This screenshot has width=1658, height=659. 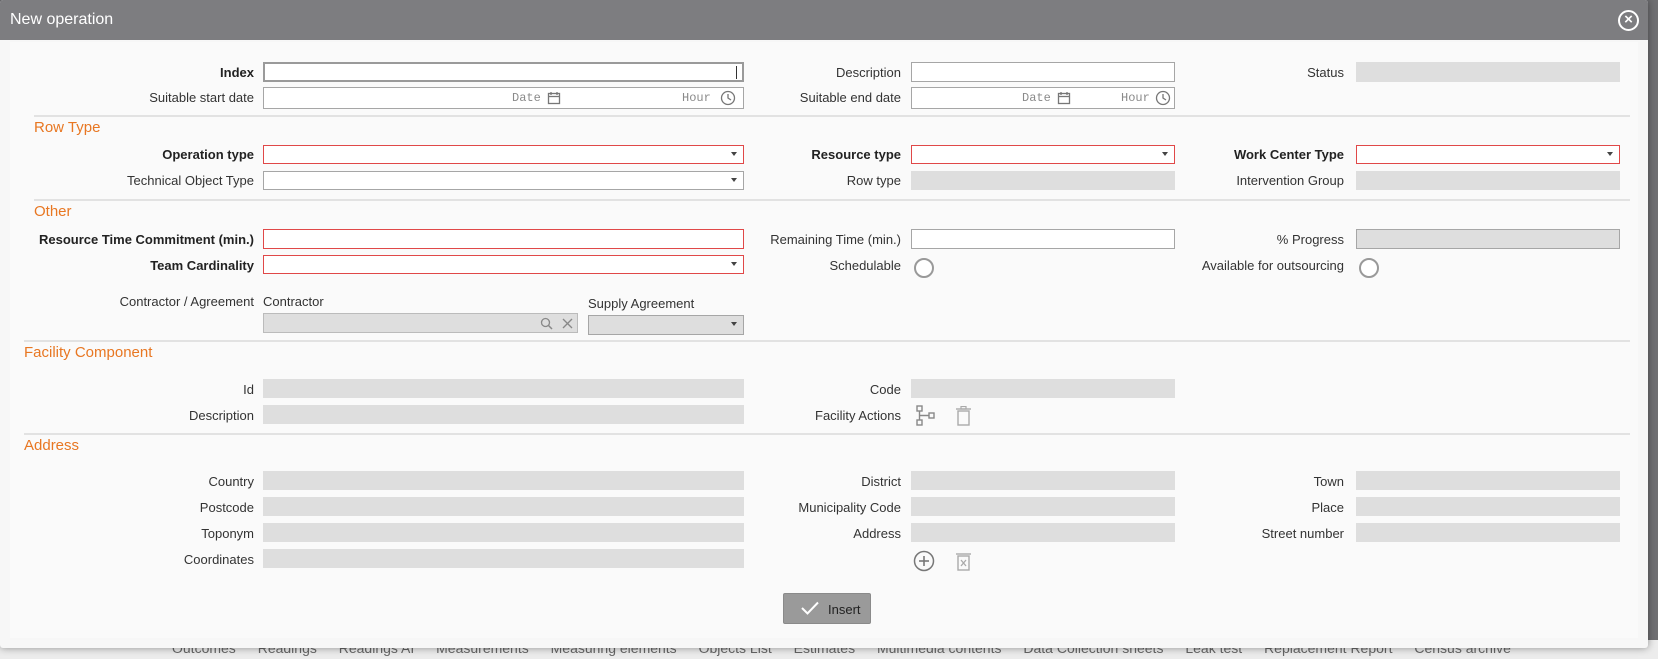 I want to click on row-type-section-title: Row Type, so click(x=67, y=127).